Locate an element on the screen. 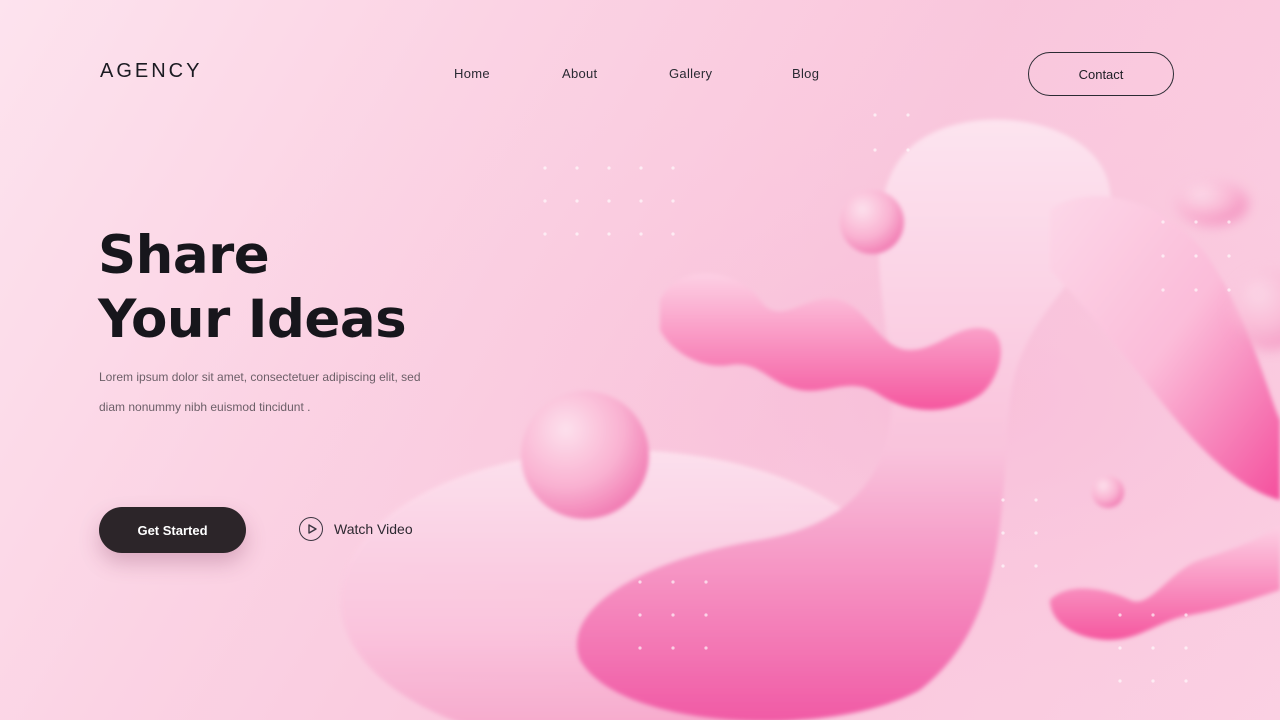  watch-video-label: Watch Video is located at coordinates (373, 529).